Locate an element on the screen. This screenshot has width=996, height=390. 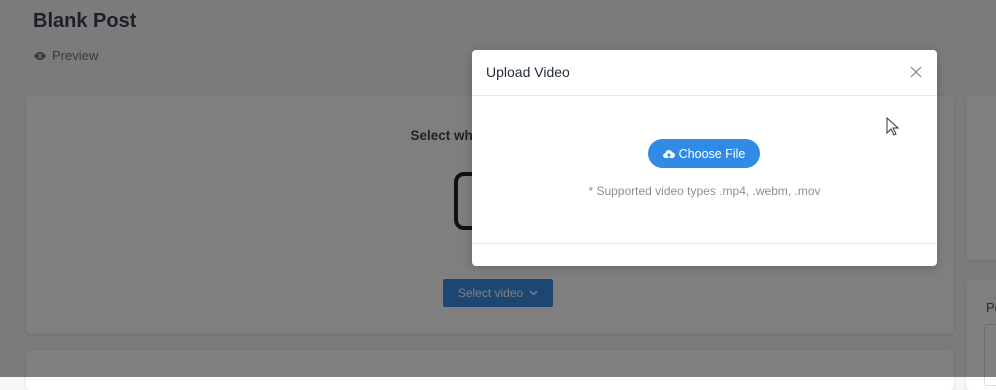
choose-file-label: Choose File is located at coordinates (712, 153).